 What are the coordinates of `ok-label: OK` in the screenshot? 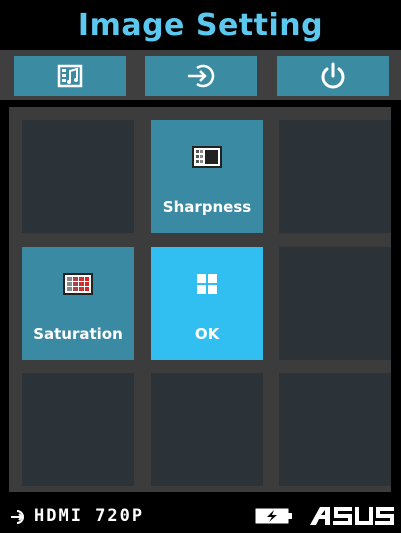 It's located at (207, 334).